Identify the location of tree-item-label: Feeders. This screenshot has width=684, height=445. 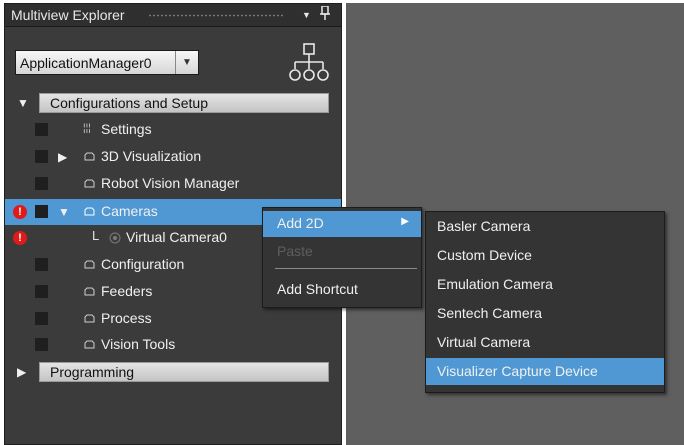
(127, 291).